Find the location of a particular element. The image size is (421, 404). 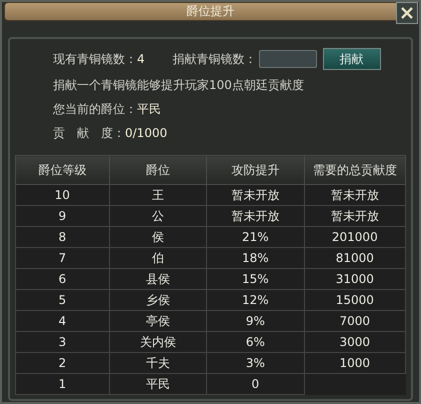

table-cell: 1 is located at coordinates (63, 384).